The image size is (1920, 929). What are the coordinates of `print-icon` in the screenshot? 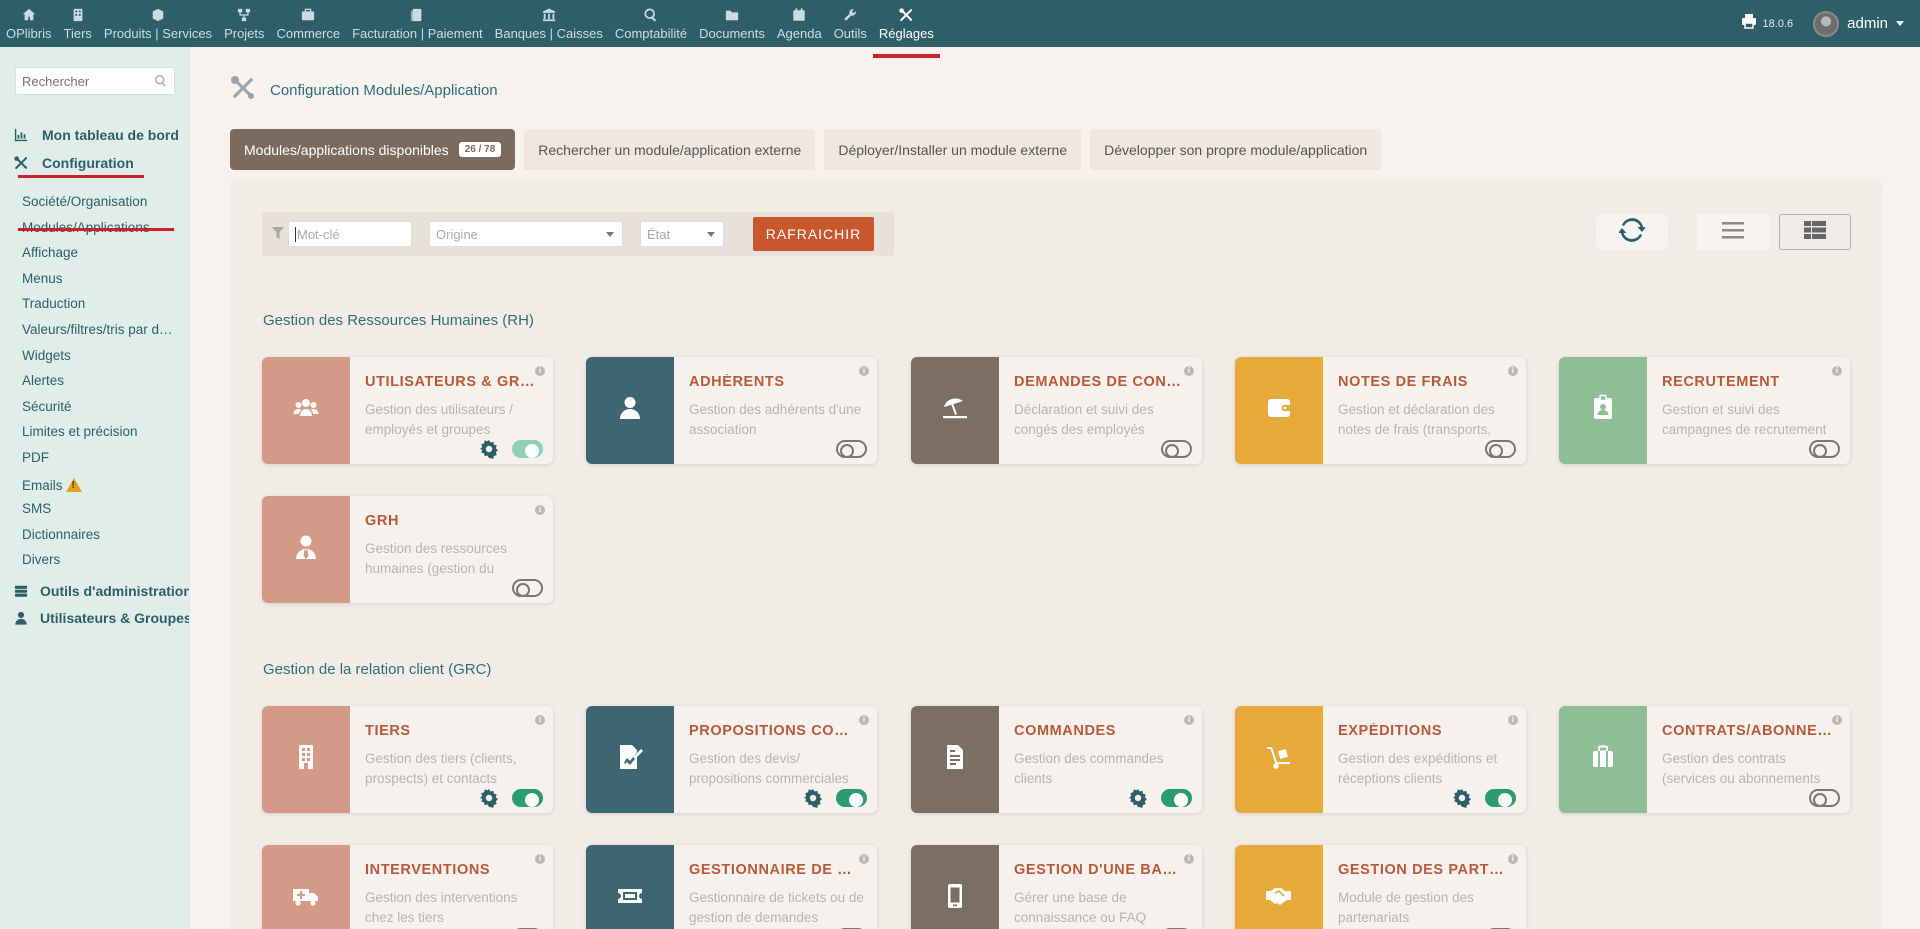 It's located at (1749, 23).